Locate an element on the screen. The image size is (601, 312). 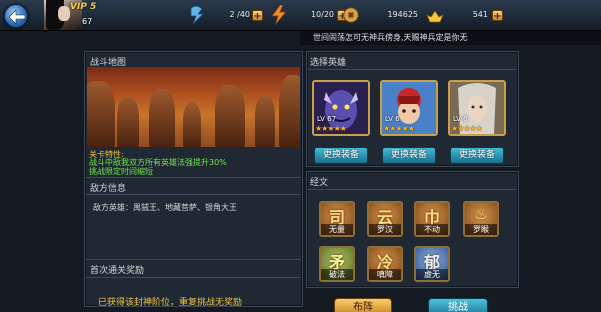
enemy-info-title: 敌方信息 is located at coordinates (108, 189).